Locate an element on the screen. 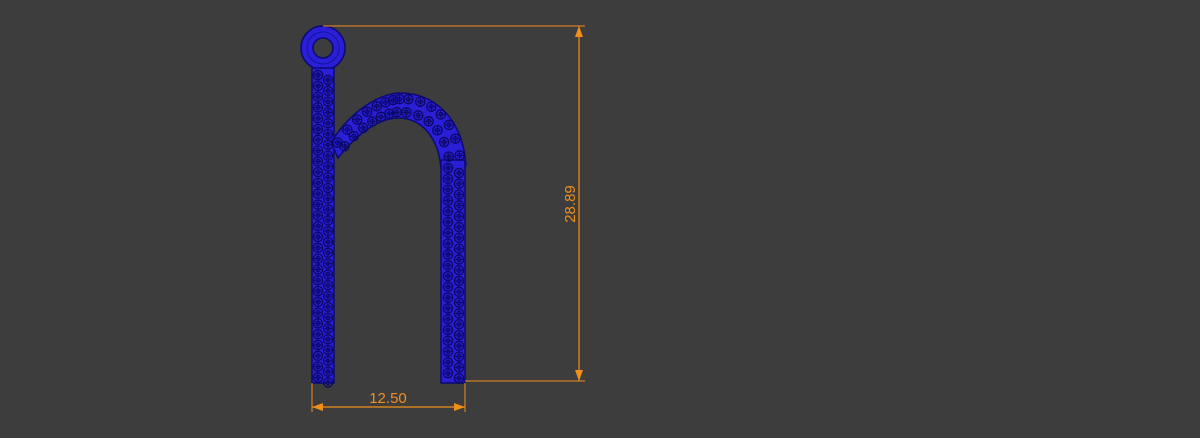 This screenshot has height=438, width=1200. pendant-letter-model is located at coordinates (383, 206).